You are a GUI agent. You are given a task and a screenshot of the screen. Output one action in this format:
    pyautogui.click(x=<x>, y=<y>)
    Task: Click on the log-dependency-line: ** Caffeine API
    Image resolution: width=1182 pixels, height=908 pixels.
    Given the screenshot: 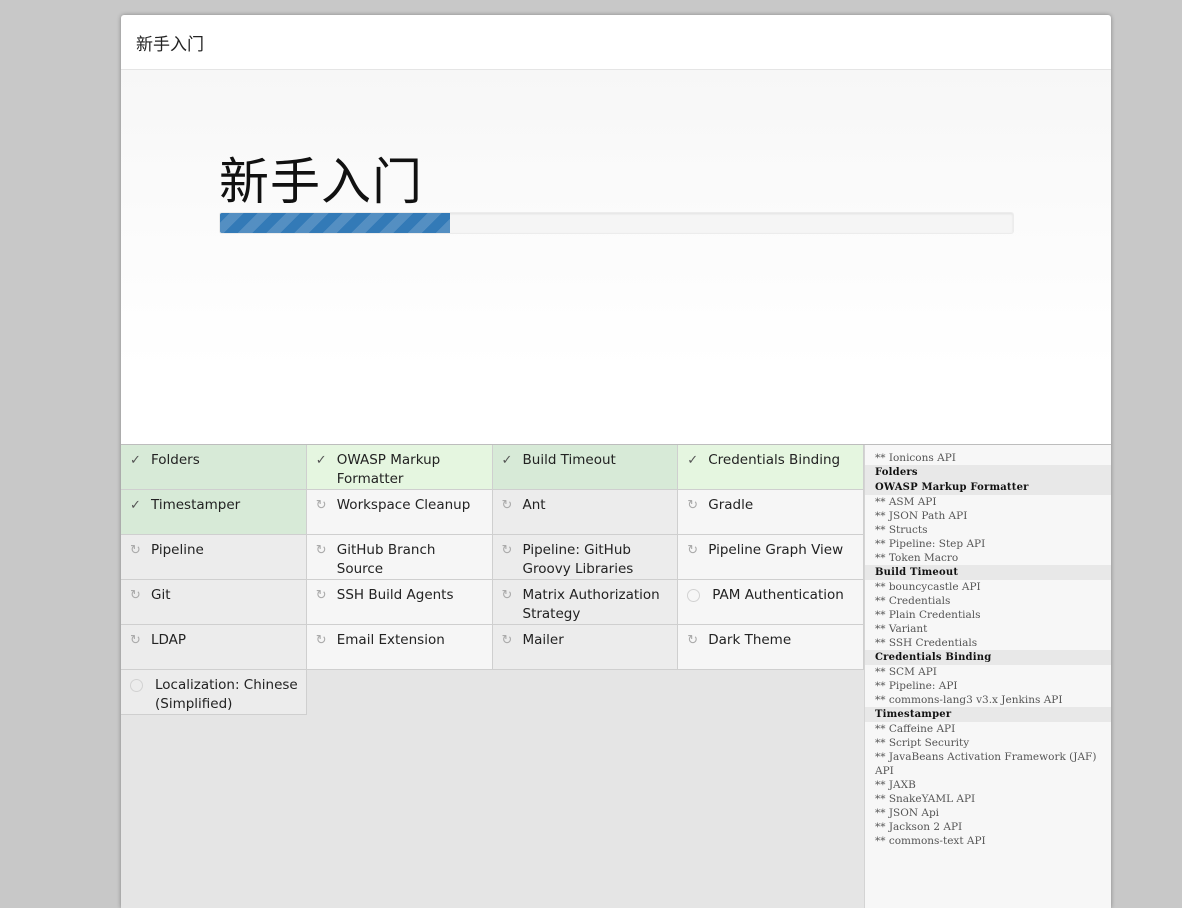 What is the action you would take?
    pyautogui.click(x=915, y=729)
    